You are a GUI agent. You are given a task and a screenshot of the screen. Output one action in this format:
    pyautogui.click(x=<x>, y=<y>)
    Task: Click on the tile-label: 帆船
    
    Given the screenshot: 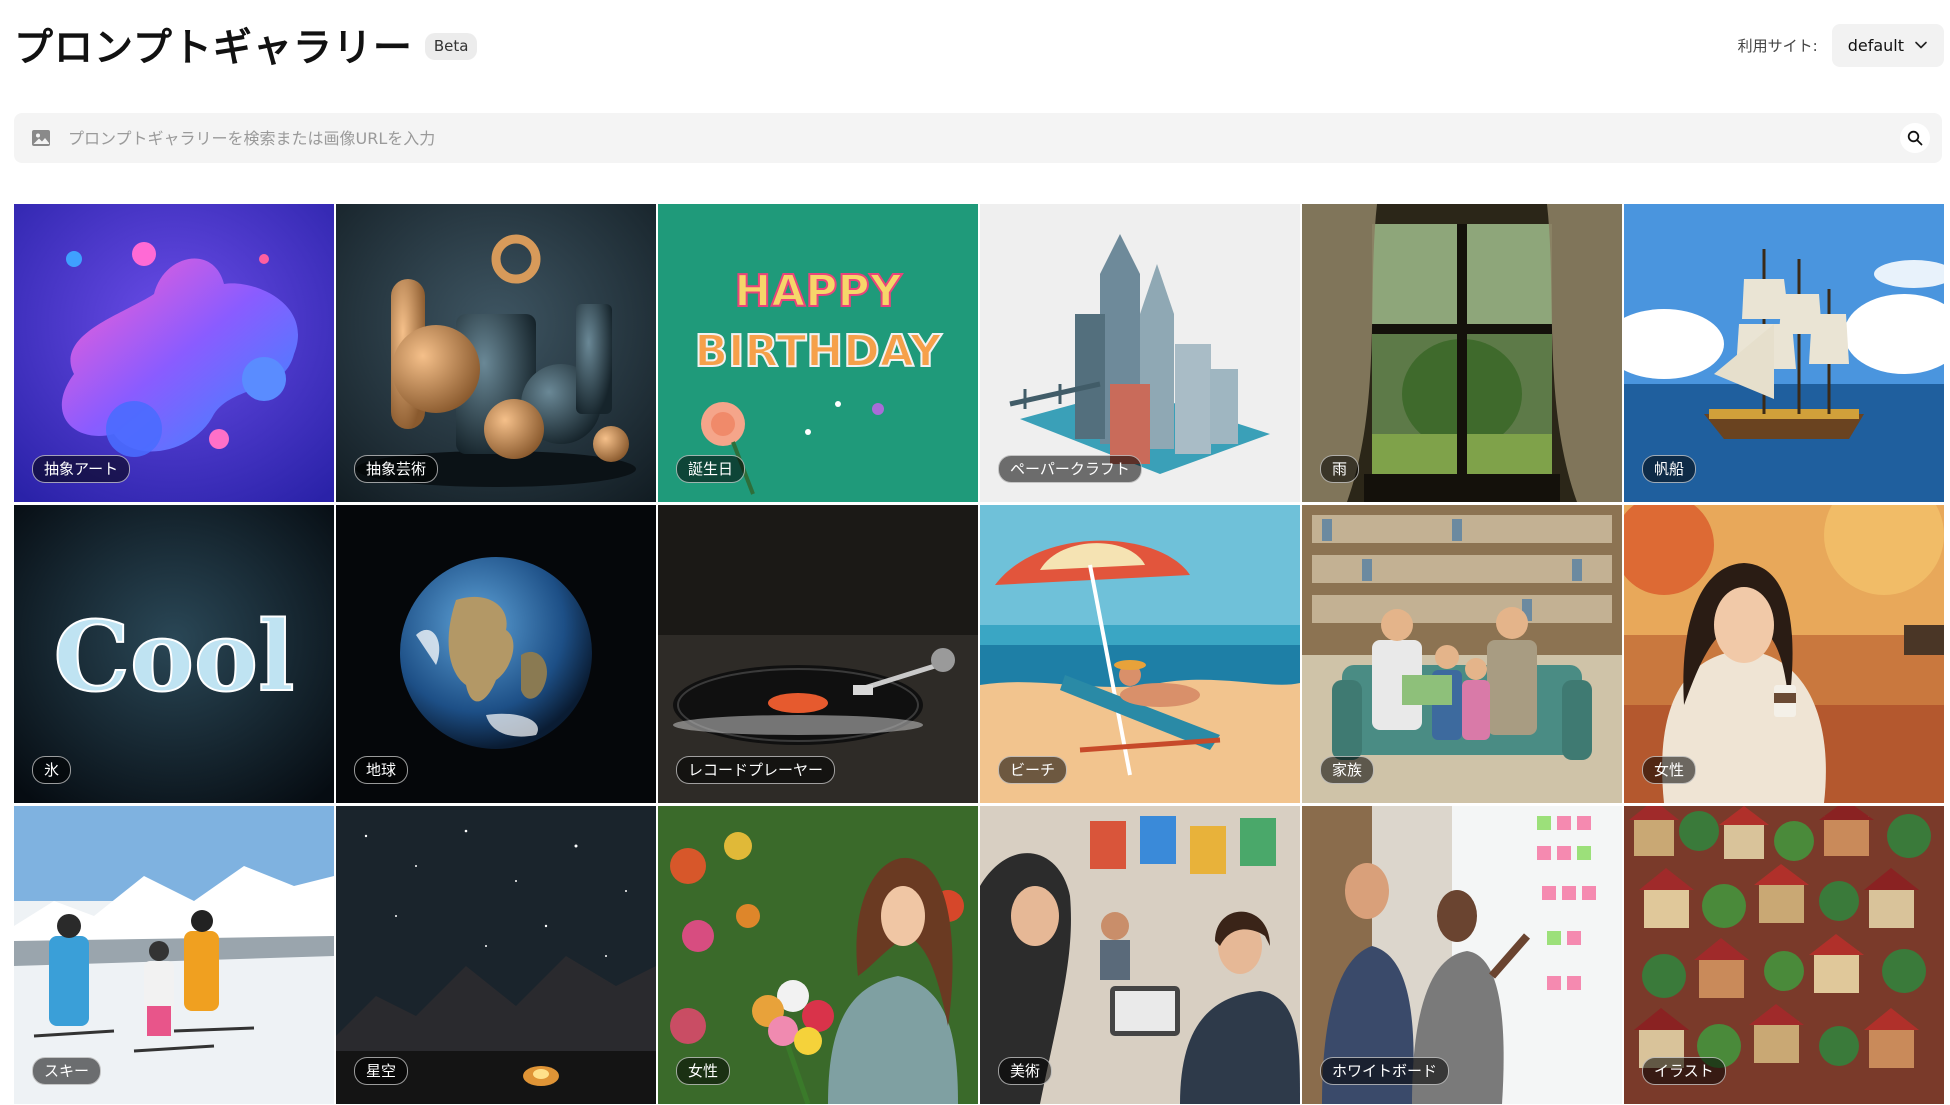 What is the action you would take?
    pyautogui.click(x=1669, y=468)
    